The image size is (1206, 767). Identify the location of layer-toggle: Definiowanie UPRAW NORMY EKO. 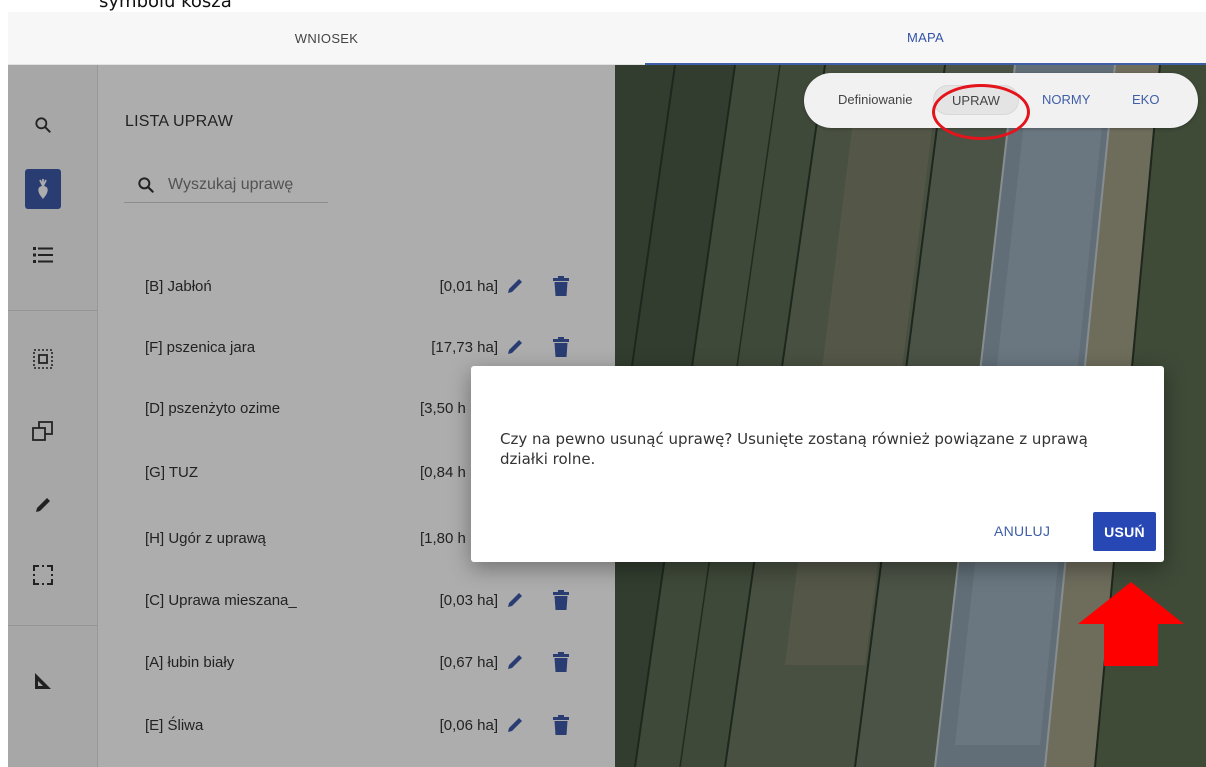
(1001, 100).